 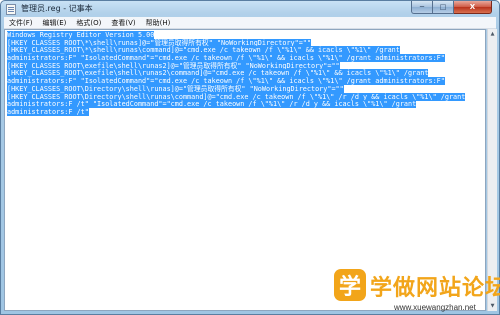 I want to click on minimize-icon: ─, so click(x=422, y=7).